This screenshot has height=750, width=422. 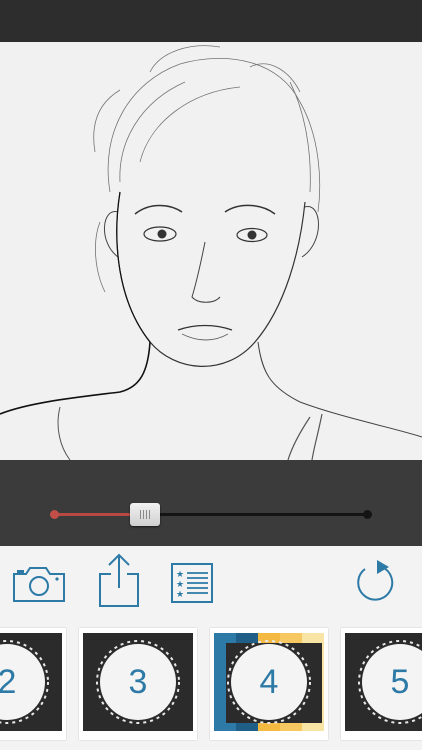 What do you see at coordinates (400, 682) in the screenshot?
I see `filter-number: 5` at bounding box center [400, 682].